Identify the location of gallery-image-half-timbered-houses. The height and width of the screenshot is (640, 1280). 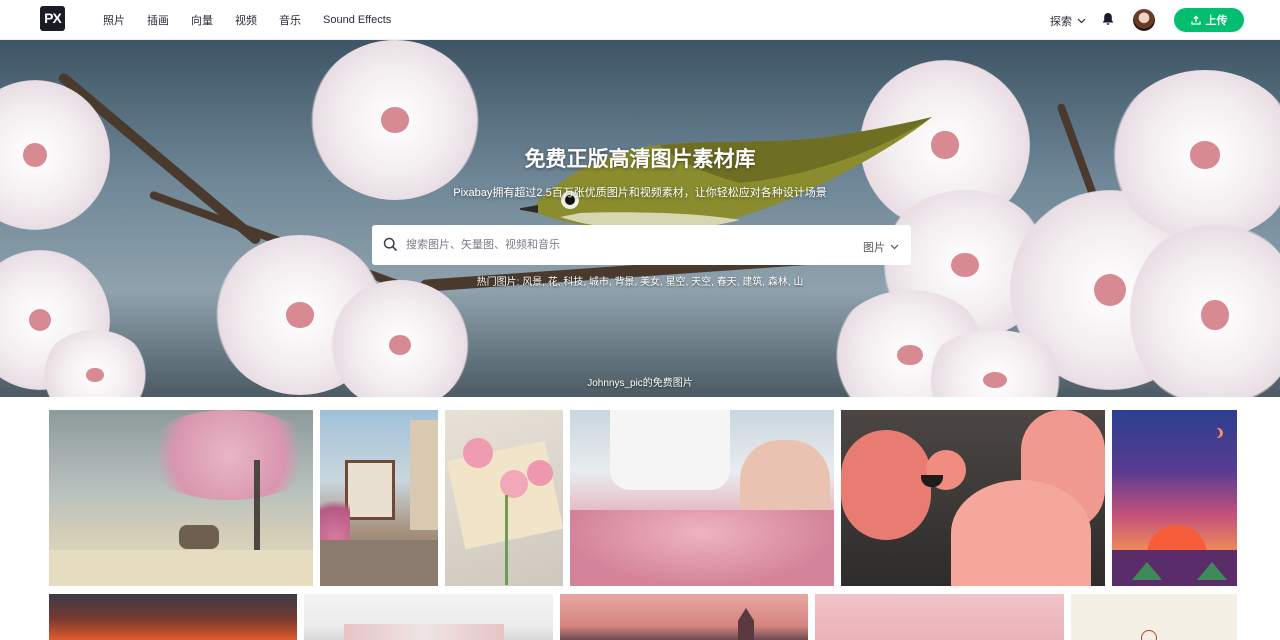
(379, 498).